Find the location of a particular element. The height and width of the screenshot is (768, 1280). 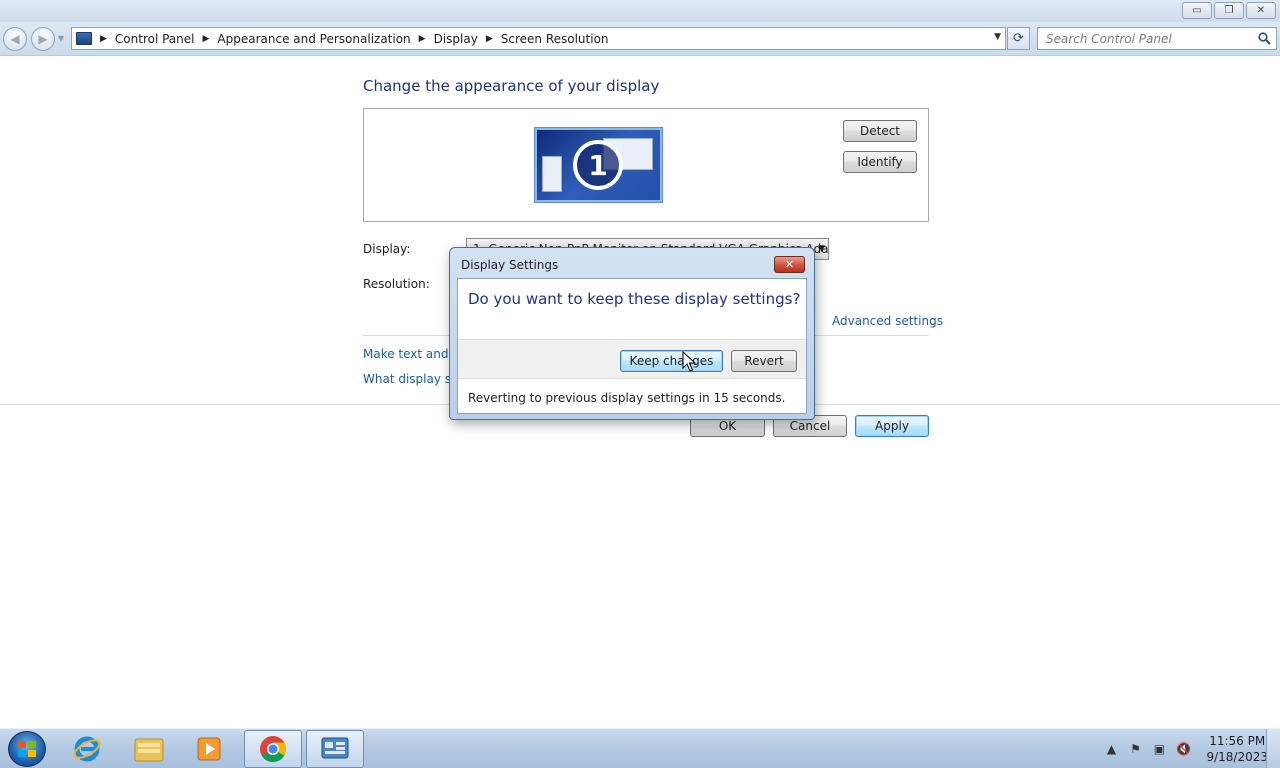

dialog-close-button: ✕ is located at coordinates (789, 264).